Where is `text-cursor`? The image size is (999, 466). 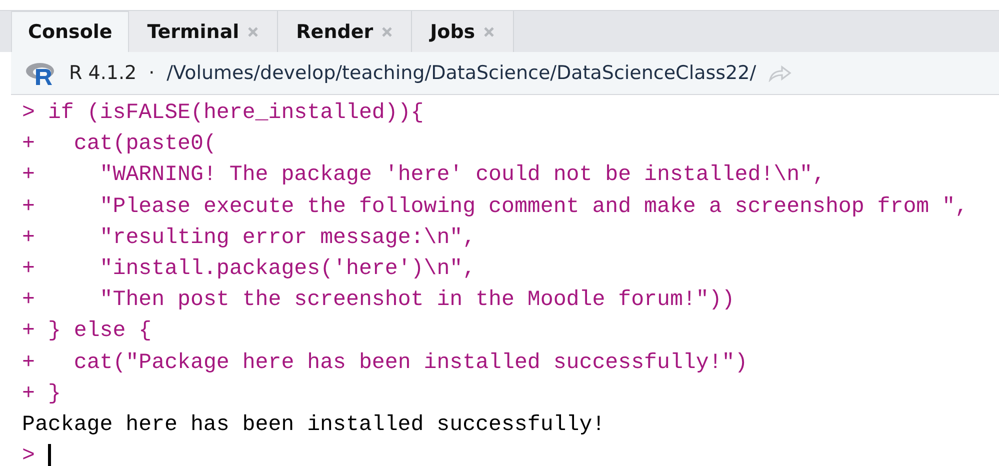 text-cursor is located at coordinates (49, 455).